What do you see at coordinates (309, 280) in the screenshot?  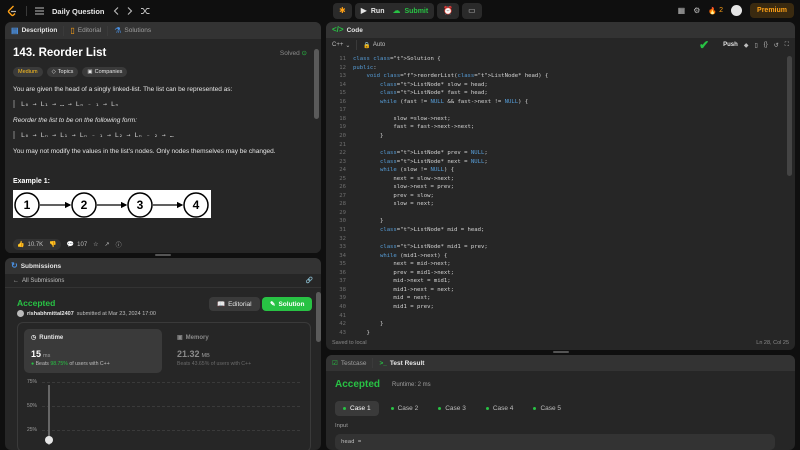 I see `link-icon: 🔗` at bounding box center [309, 280].